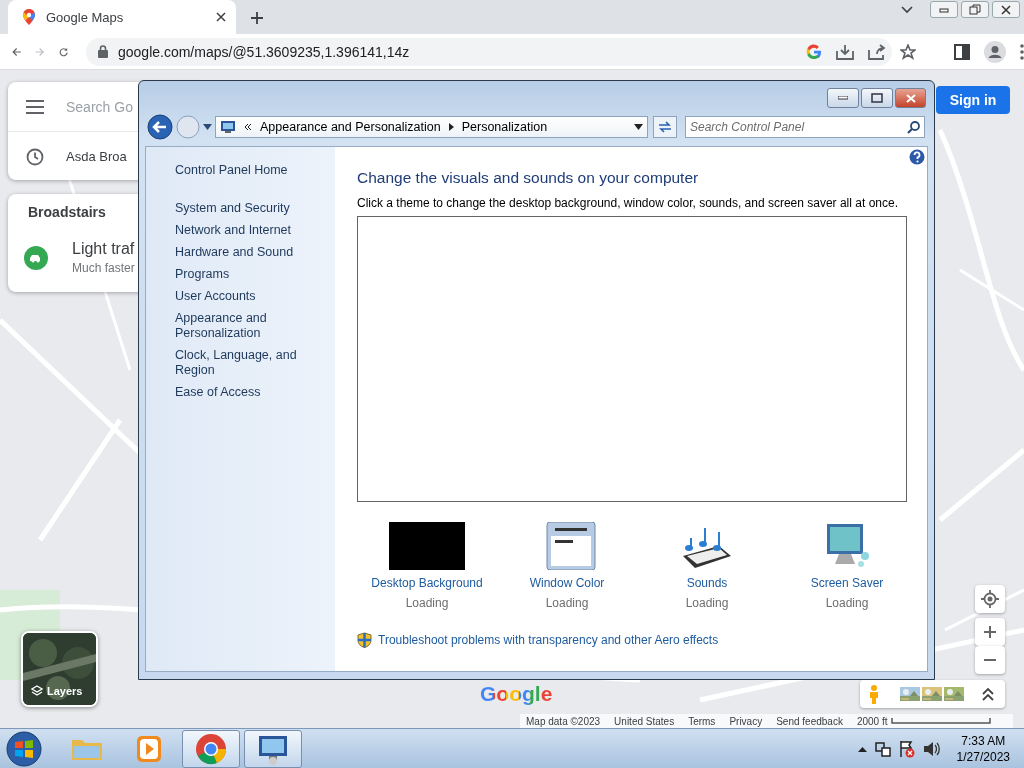  I want to click on g-logo-icon, so click(814, 51).